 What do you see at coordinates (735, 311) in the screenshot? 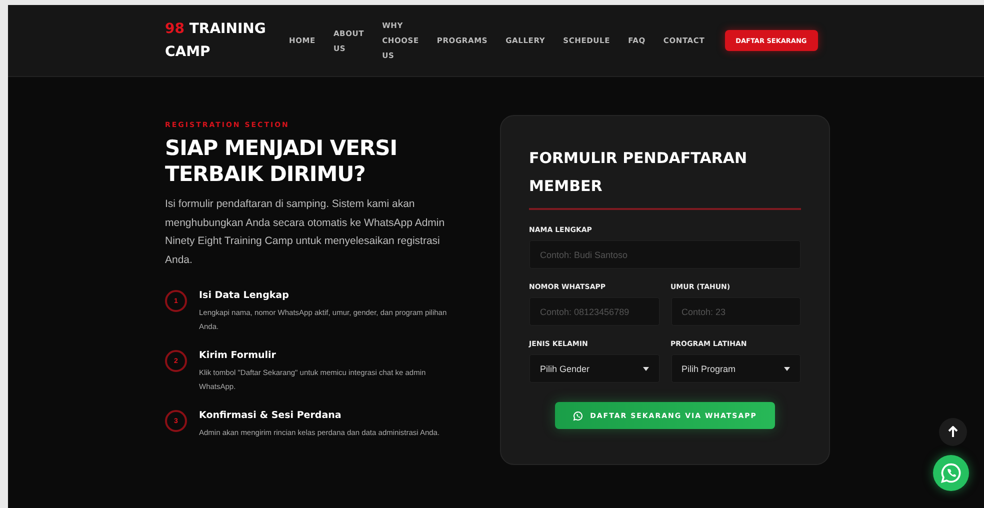
I see `input-field: Contoh: 23` at bounding box center [735, 311].